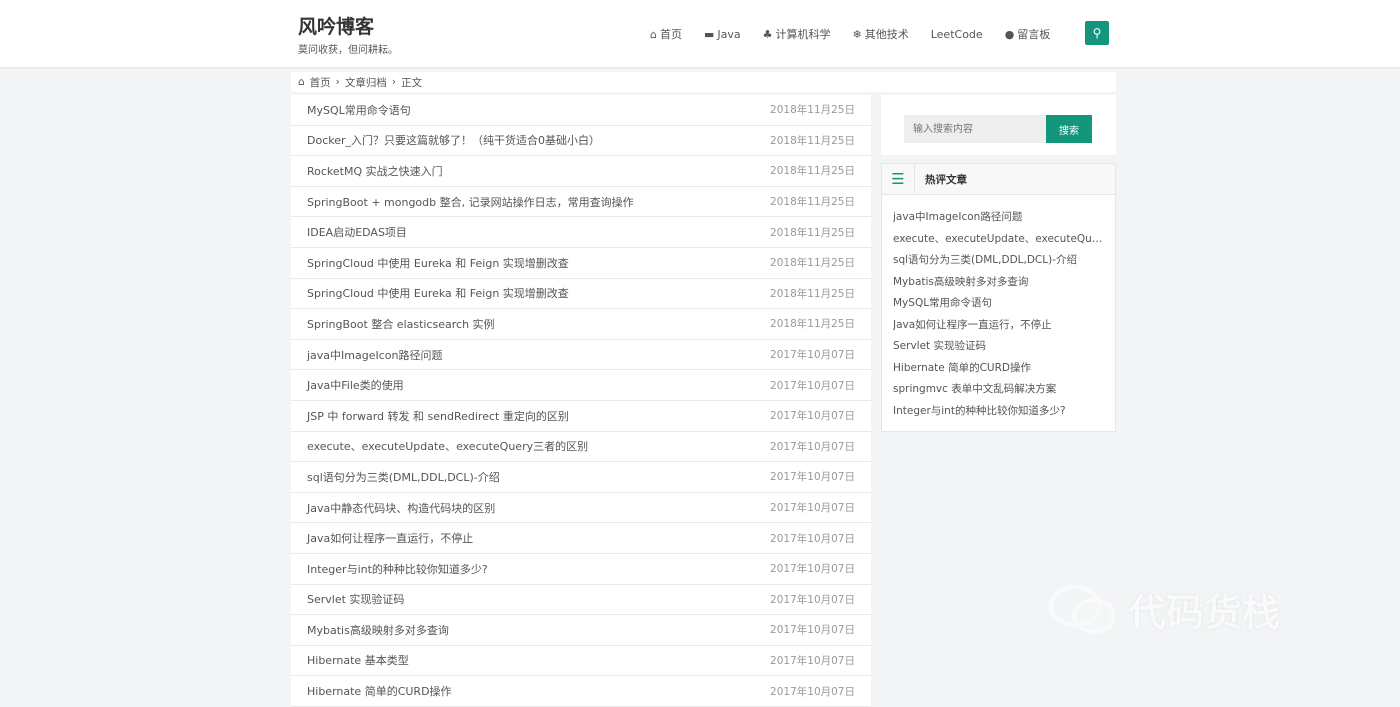 This screenshot has width=1400, height=707. I want to click on search-toggle-button: ⚲, so click(1097, 33).